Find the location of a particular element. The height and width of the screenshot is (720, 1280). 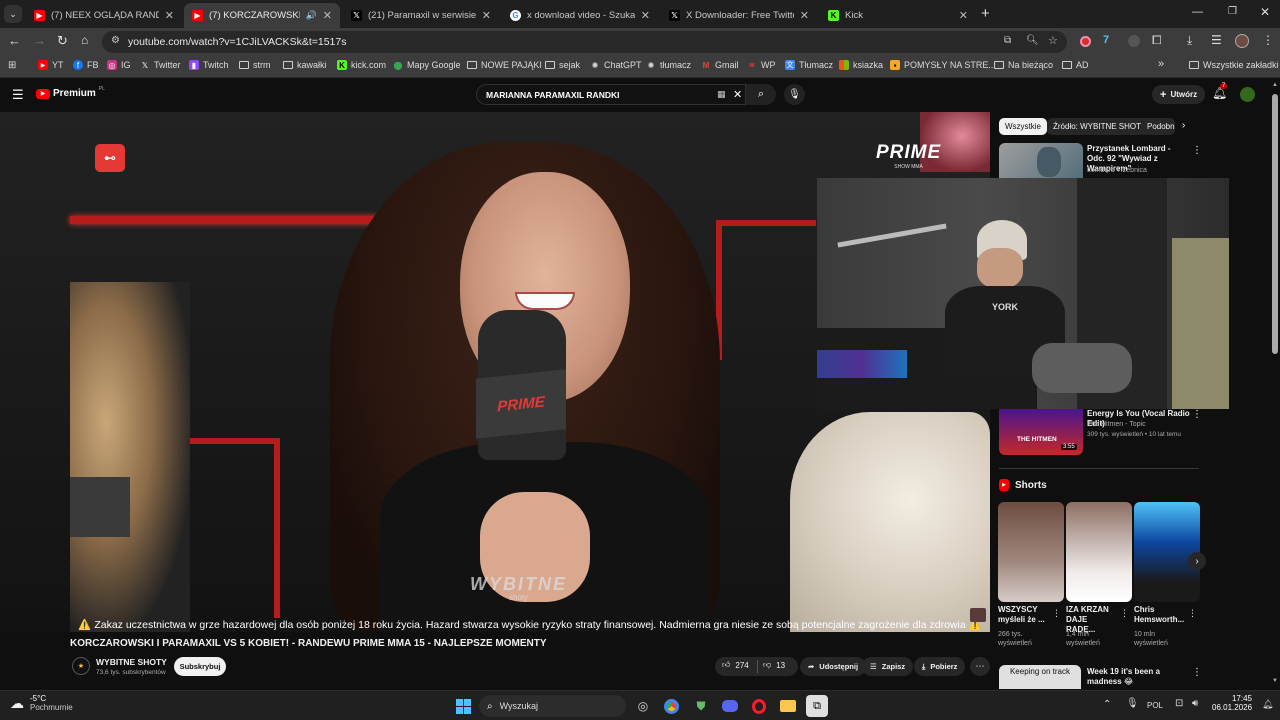

minimize-button: — is located at coordinates (1197, 12).